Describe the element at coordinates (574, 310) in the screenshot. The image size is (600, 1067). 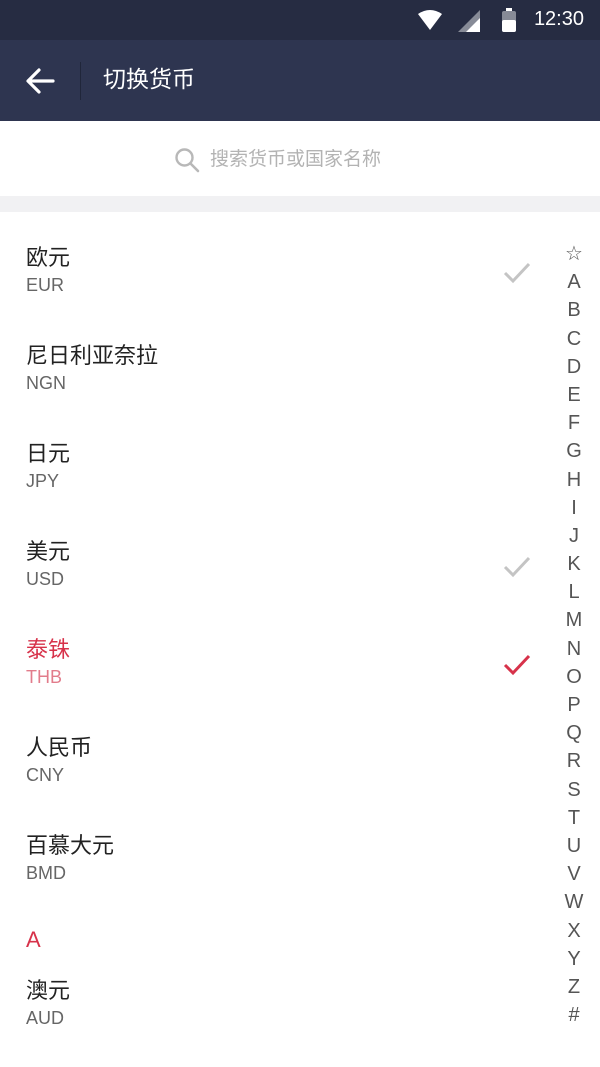
I see `index-letter-b: B` at that location.